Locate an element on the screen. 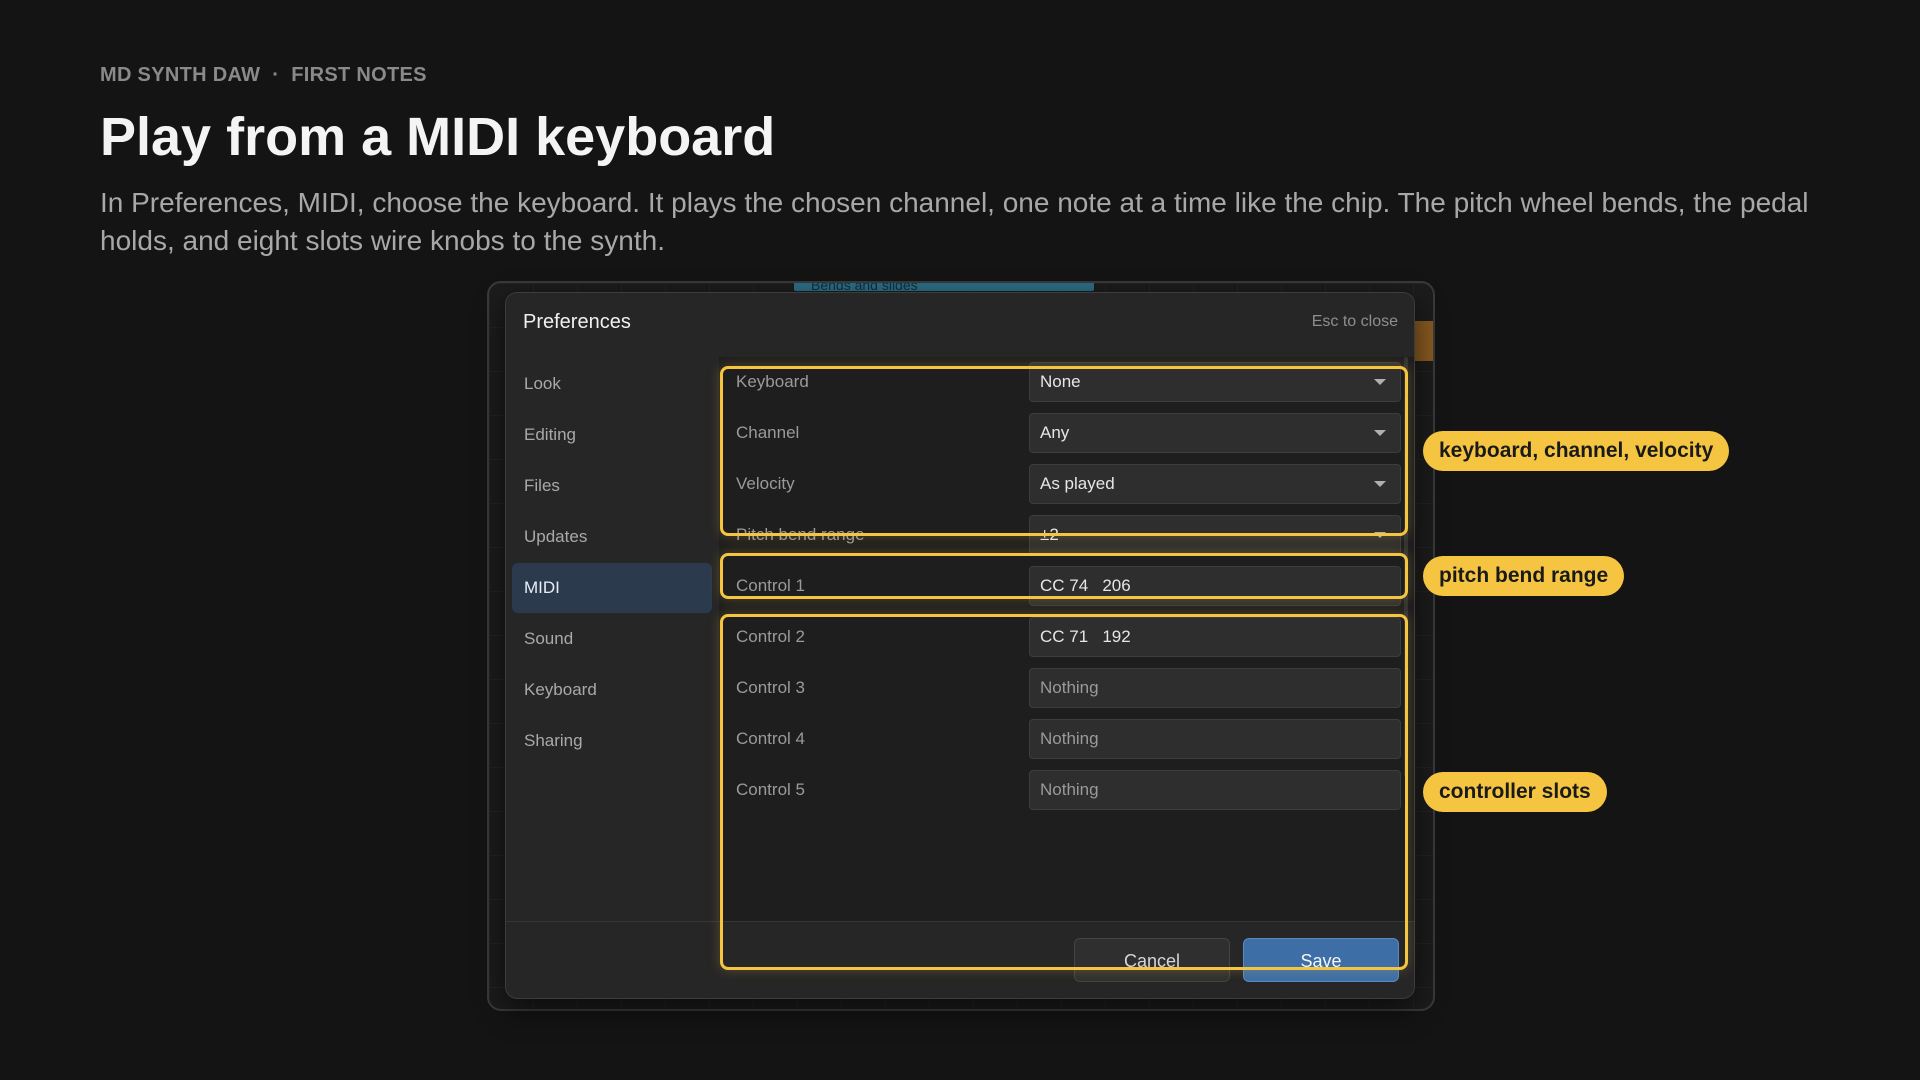 This screenshot has height=1080, width=1920. eyebrow-section: FIRST NOTES is located at coordinates (359, 75).